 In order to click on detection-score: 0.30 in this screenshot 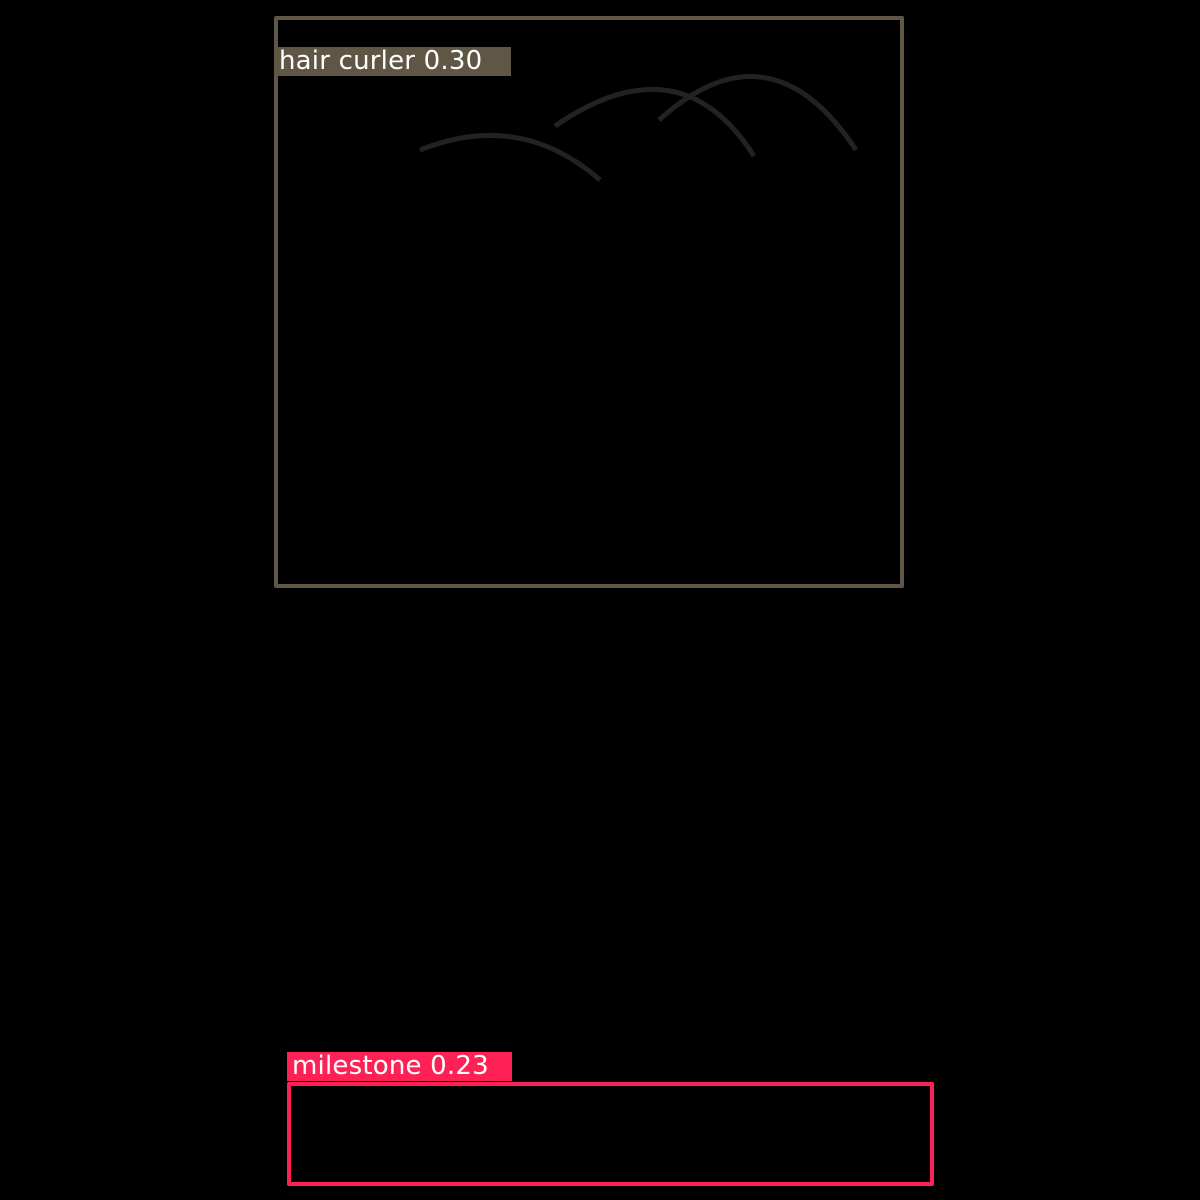, I will do `click(453, 61)`.